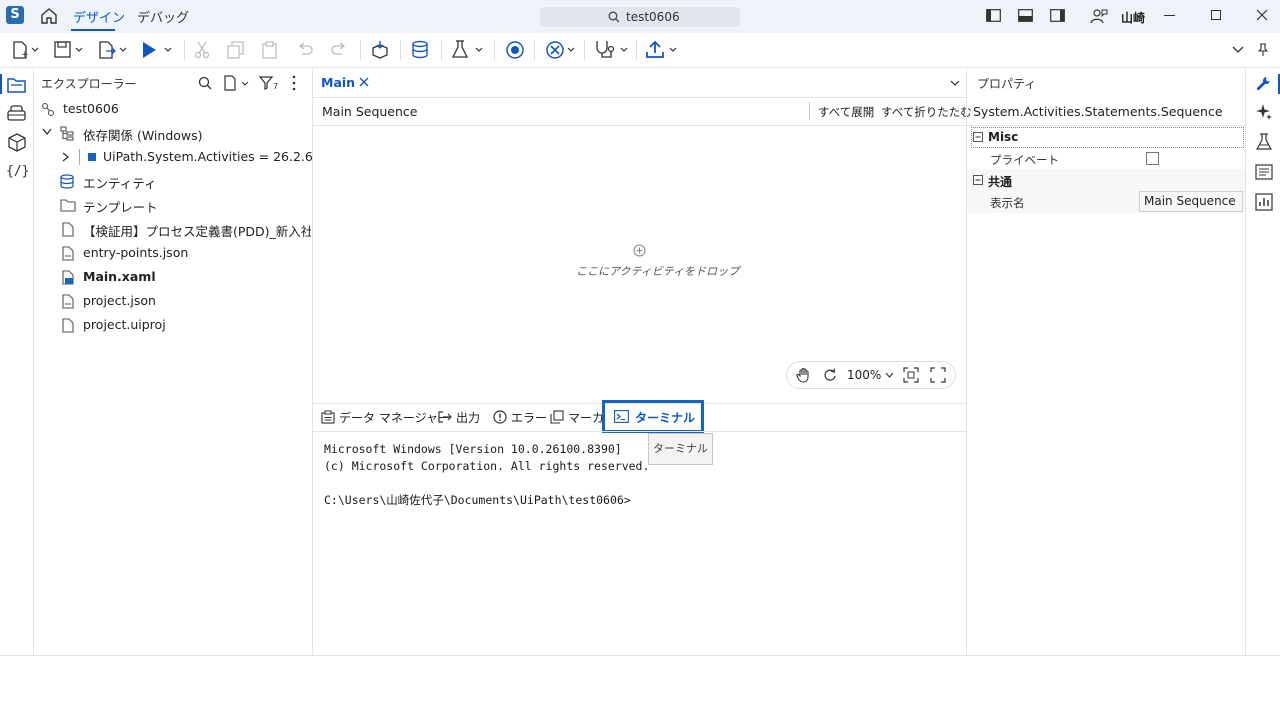 The image size is (1280, 720). Describe the element at coordinates (17, 143) in the screenshot. I see `snippets-box-icon` at that location.